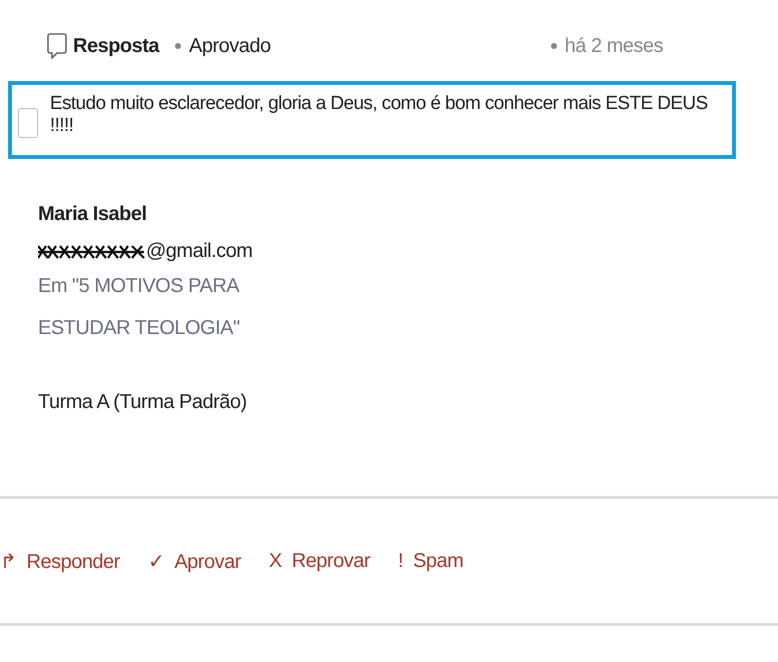  Describe the element at coordinates (230, 46) in the screenshot. I see `status-label: Aprovado` at that location.